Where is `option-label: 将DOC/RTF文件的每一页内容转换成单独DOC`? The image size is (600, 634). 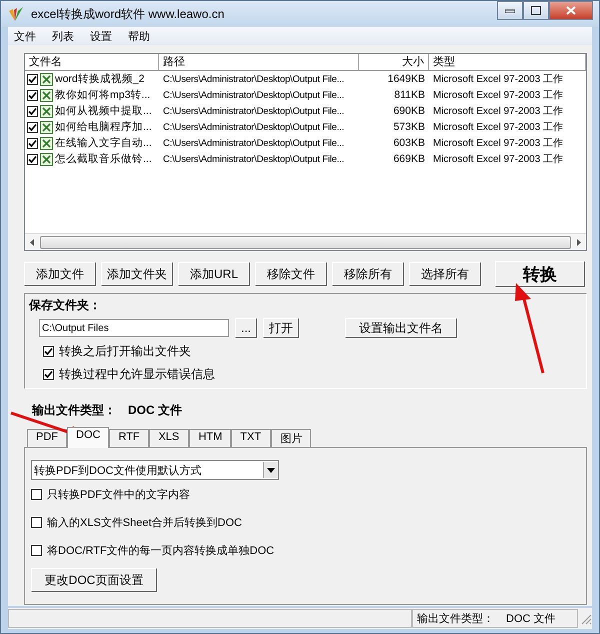 option-label: 将DOC/RTF文件的每一页内容转换成单独DOC is located at coordinates (160, 551).